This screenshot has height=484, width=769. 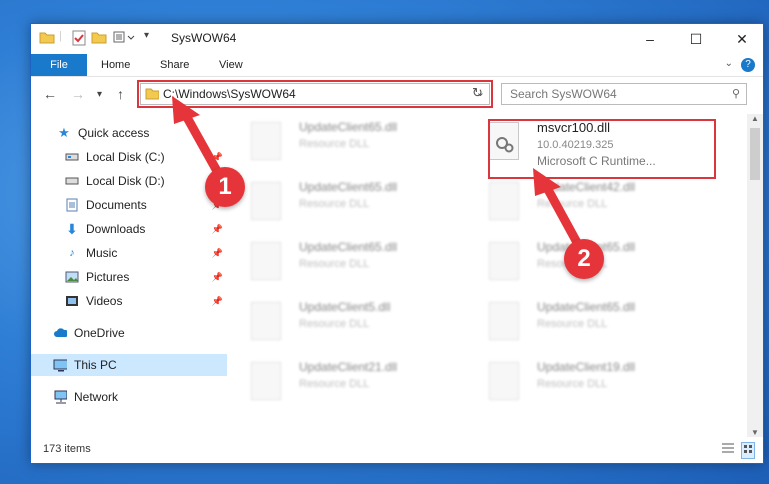 What do you see at coordinates (225, 187) in the screenshot?
I see `step-1-badge: 1` at bounding box center [225, 187].